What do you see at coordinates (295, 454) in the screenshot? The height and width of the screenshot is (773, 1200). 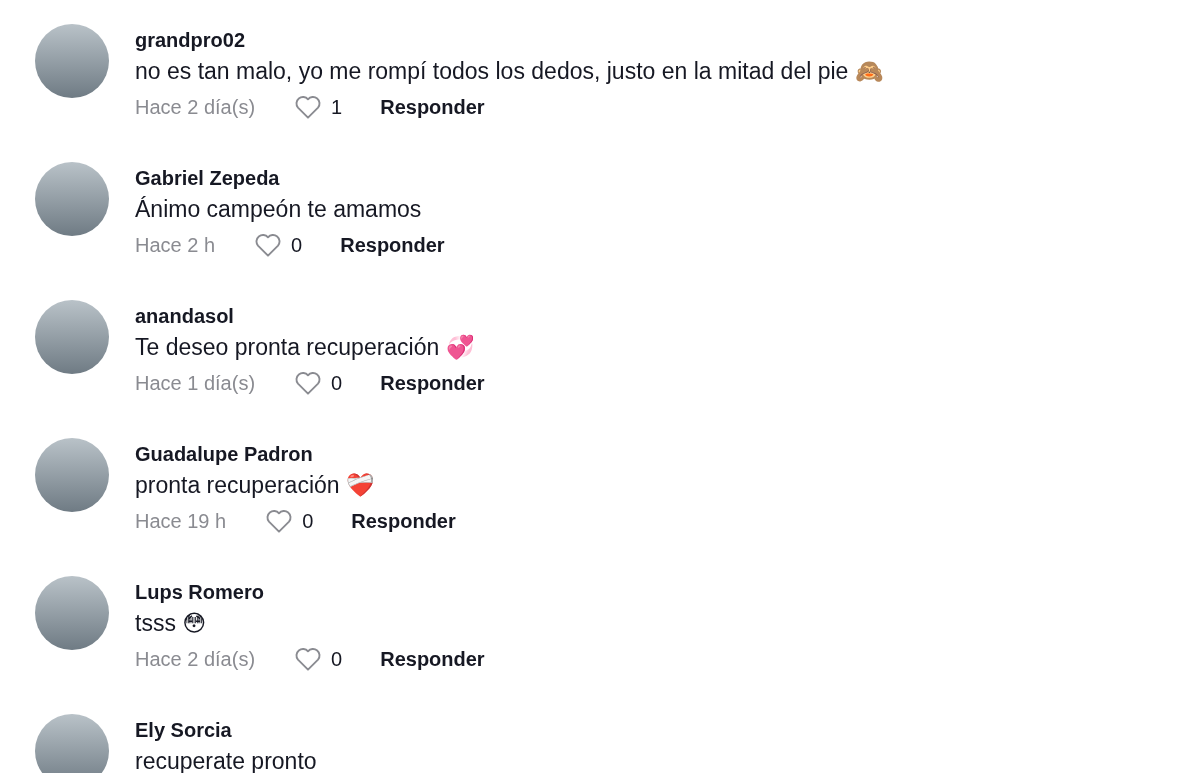 I see `username: Guadalupe Padron` at bounding box center [295, 454].